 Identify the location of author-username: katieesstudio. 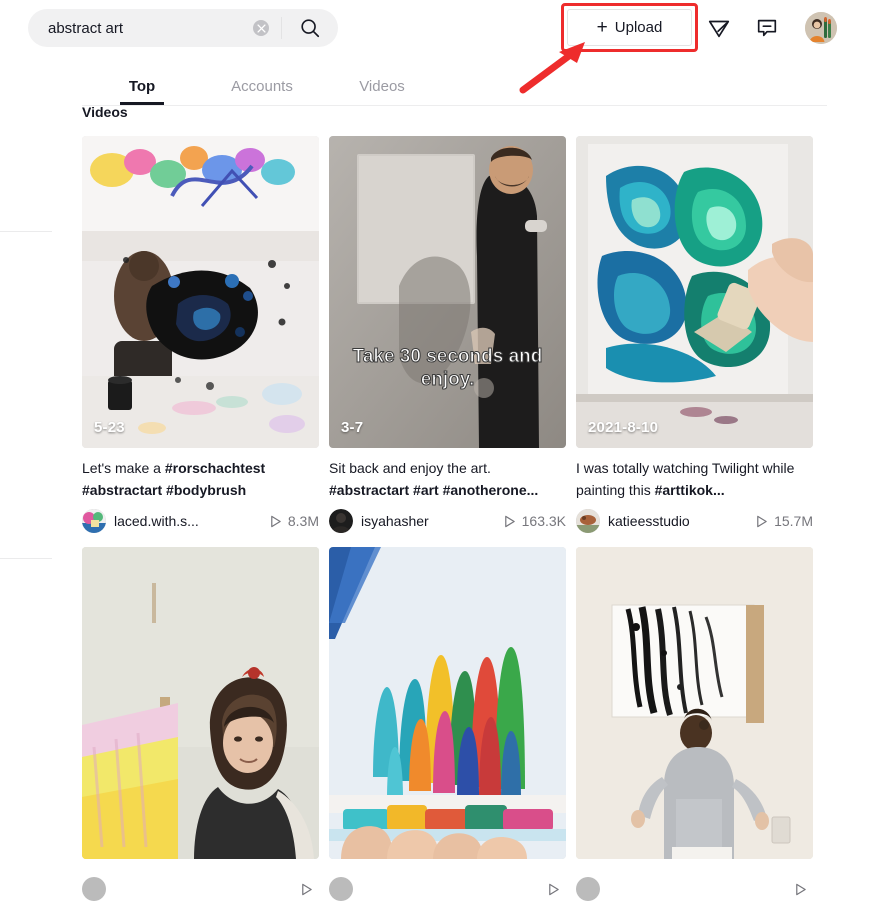
(649, 521).